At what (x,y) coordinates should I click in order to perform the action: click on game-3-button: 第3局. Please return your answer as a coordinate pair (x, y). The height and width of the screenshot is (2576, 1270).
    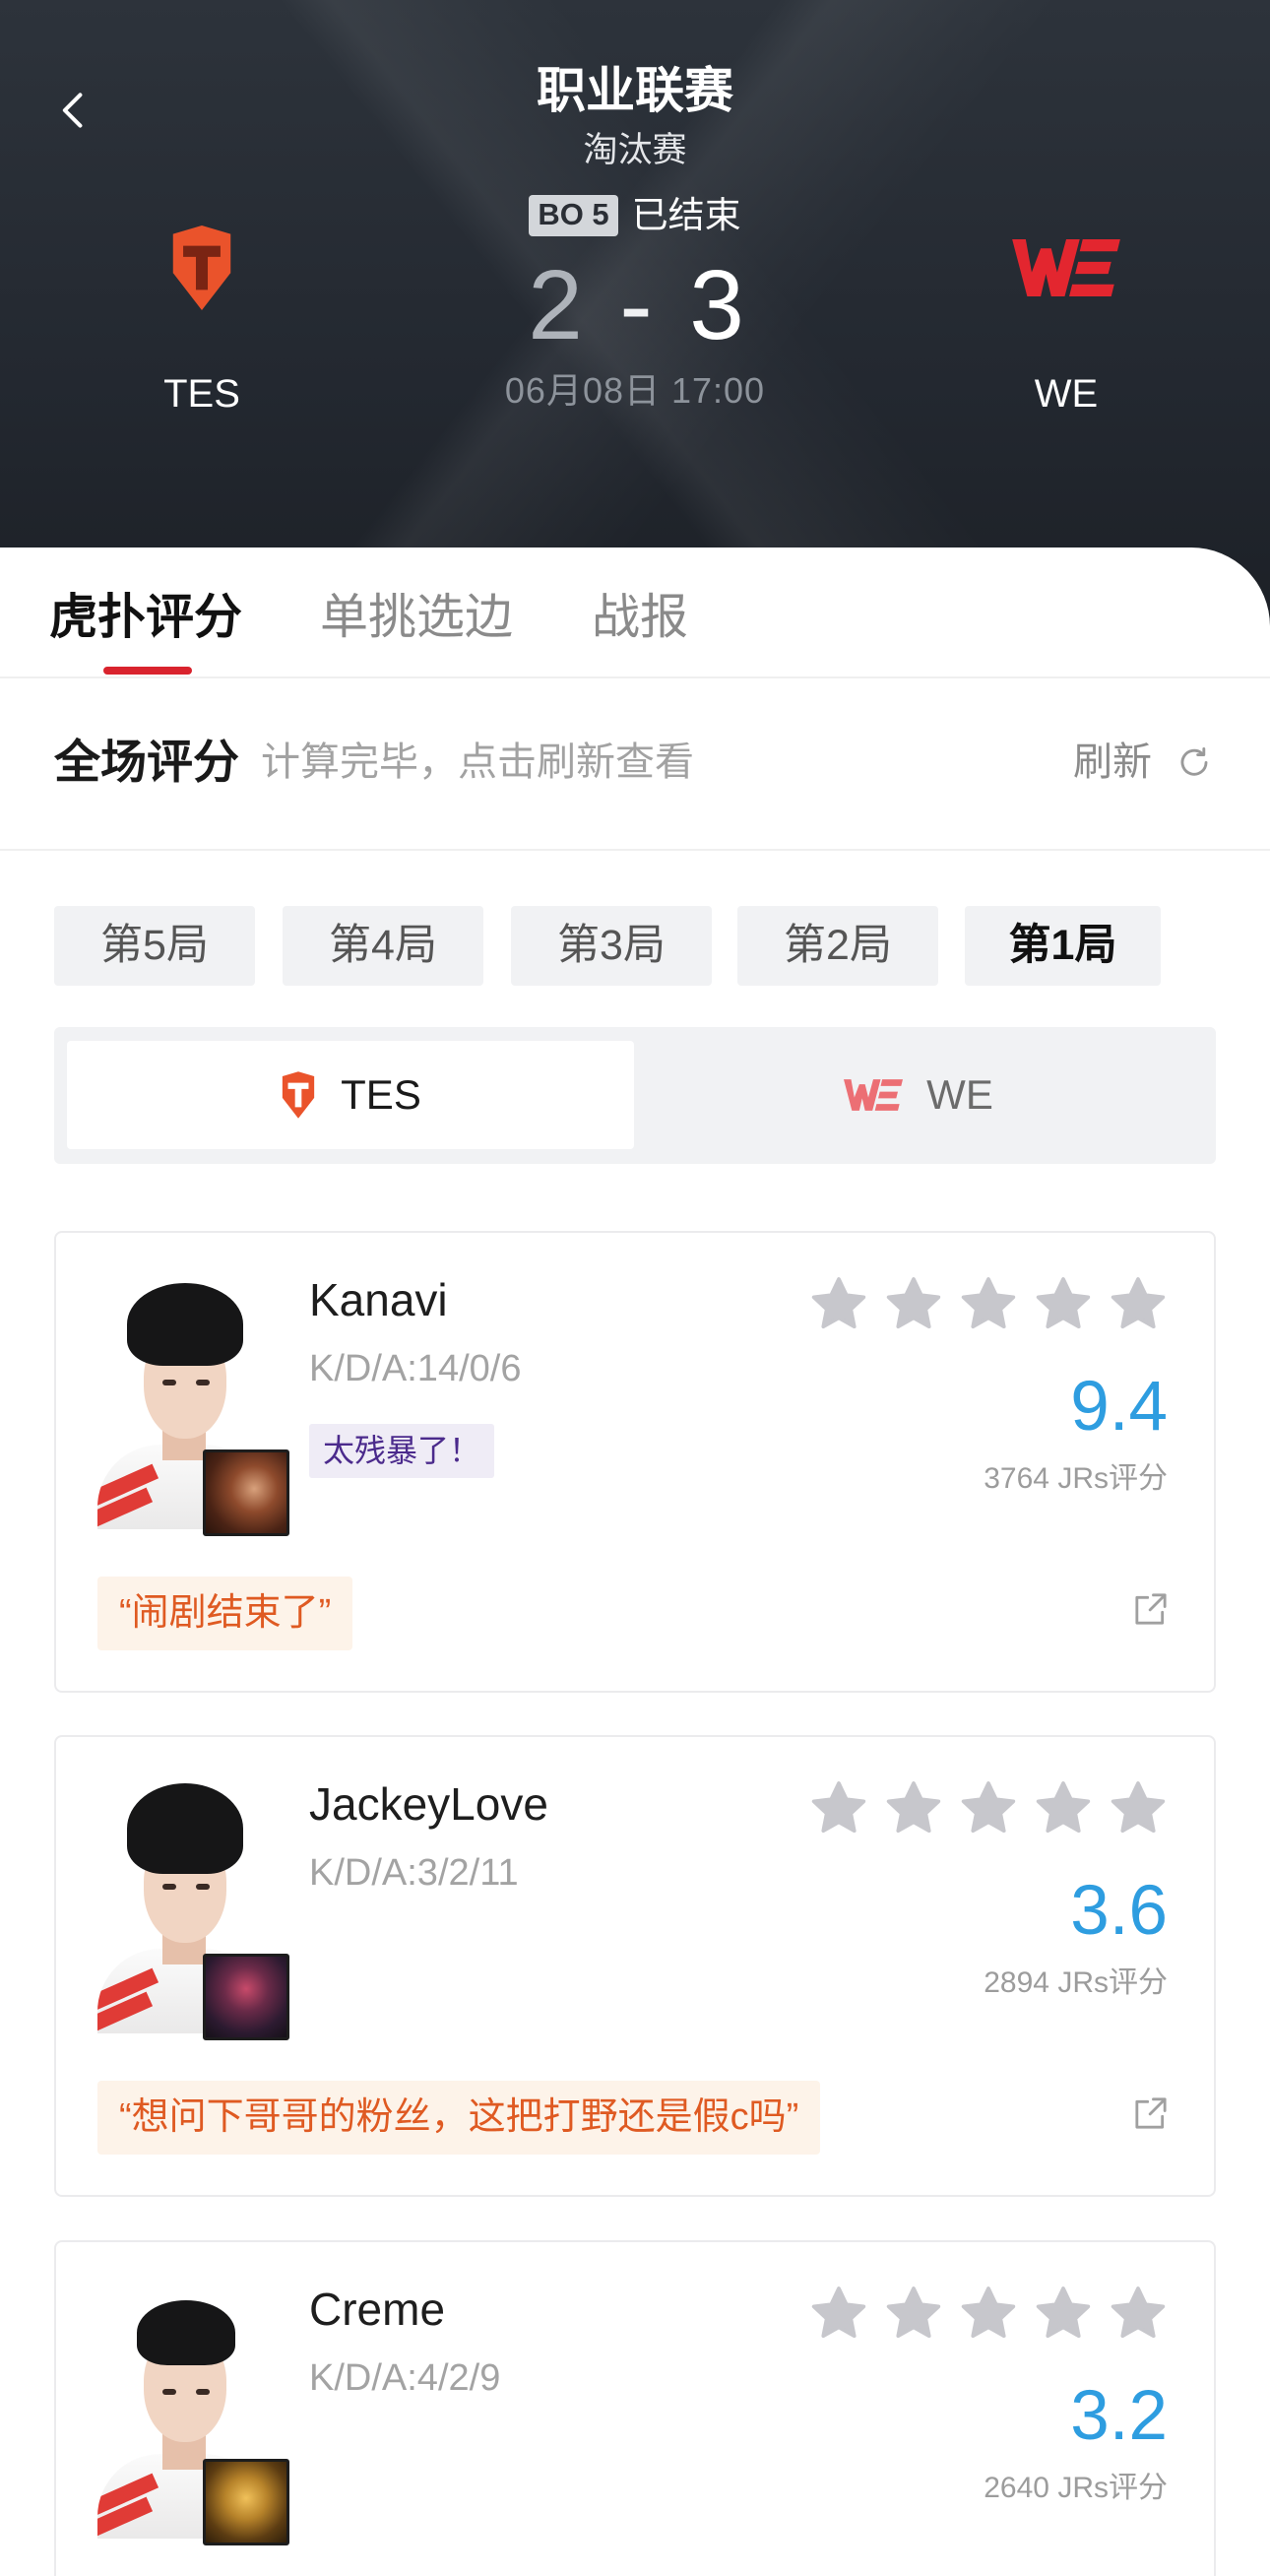
    Looking at the image, I should click on (611, 946).